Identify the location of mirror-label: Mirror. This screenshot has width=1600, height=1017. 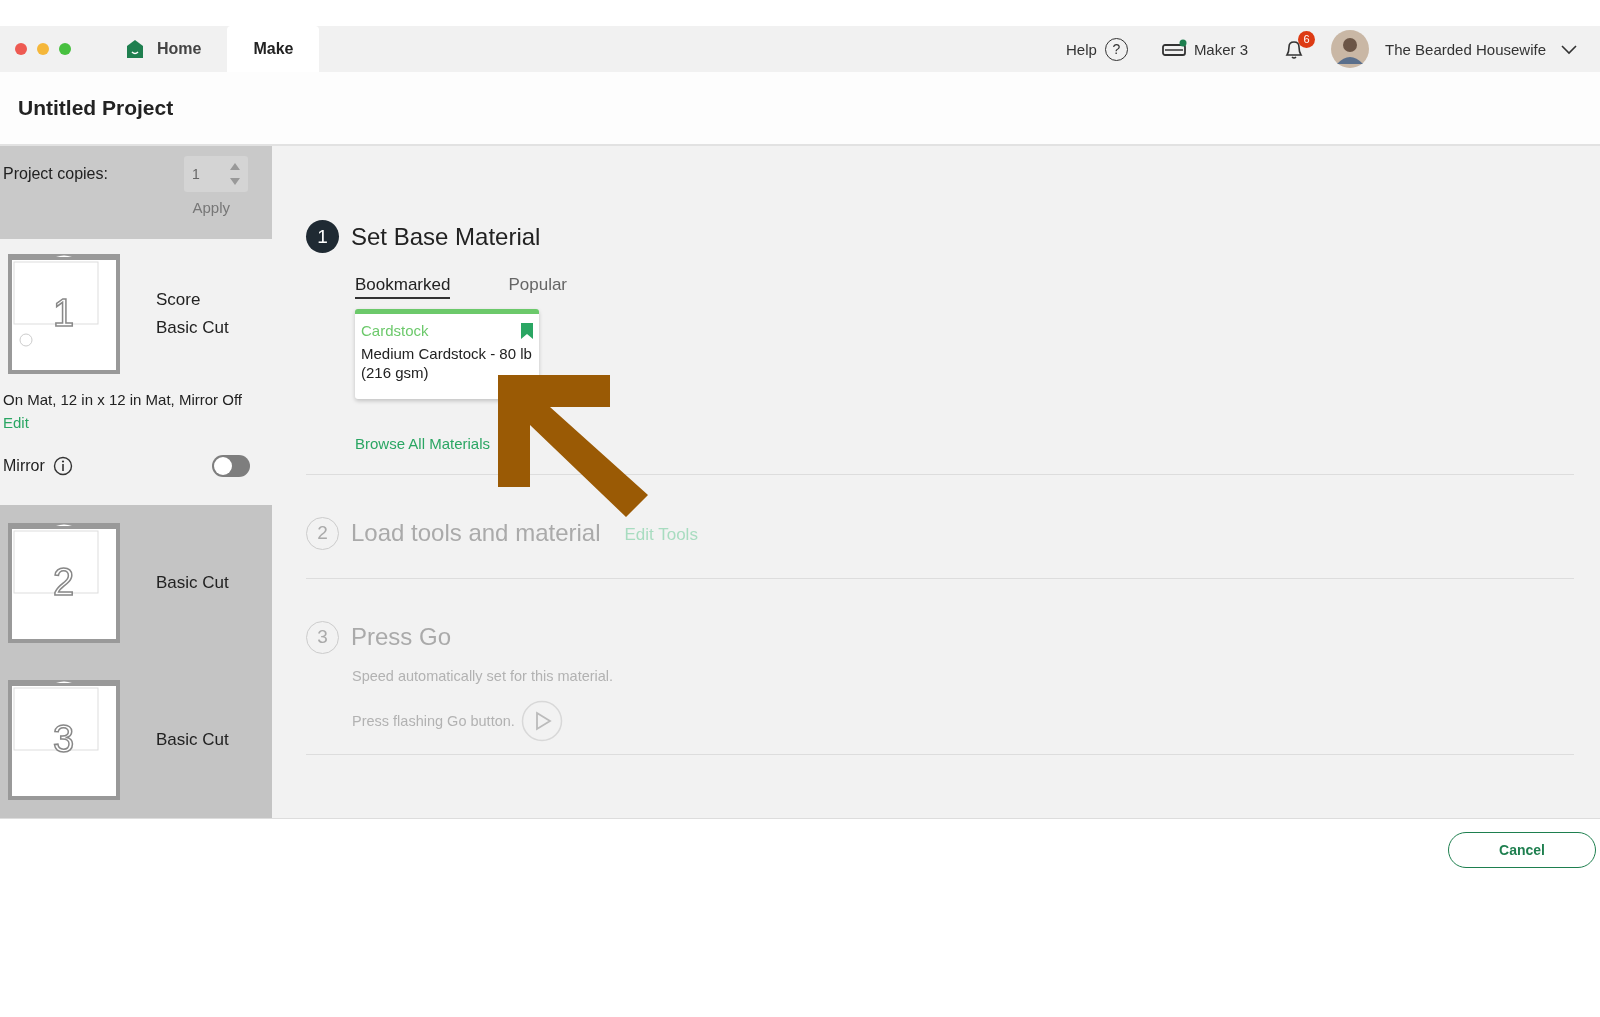
(24, 466).